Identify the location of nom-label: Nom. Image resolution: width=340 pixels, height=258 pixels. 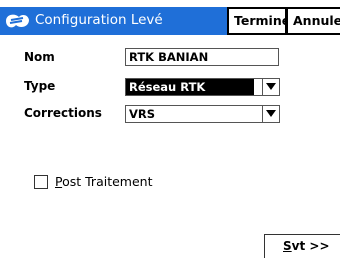
(39, 57).